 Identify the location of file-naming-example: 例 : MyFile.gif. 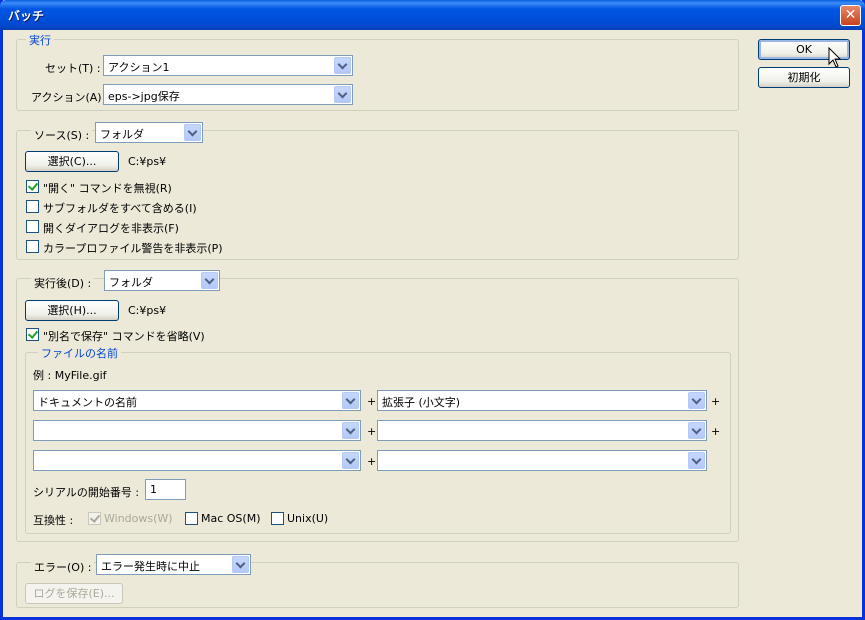
(70, 375).